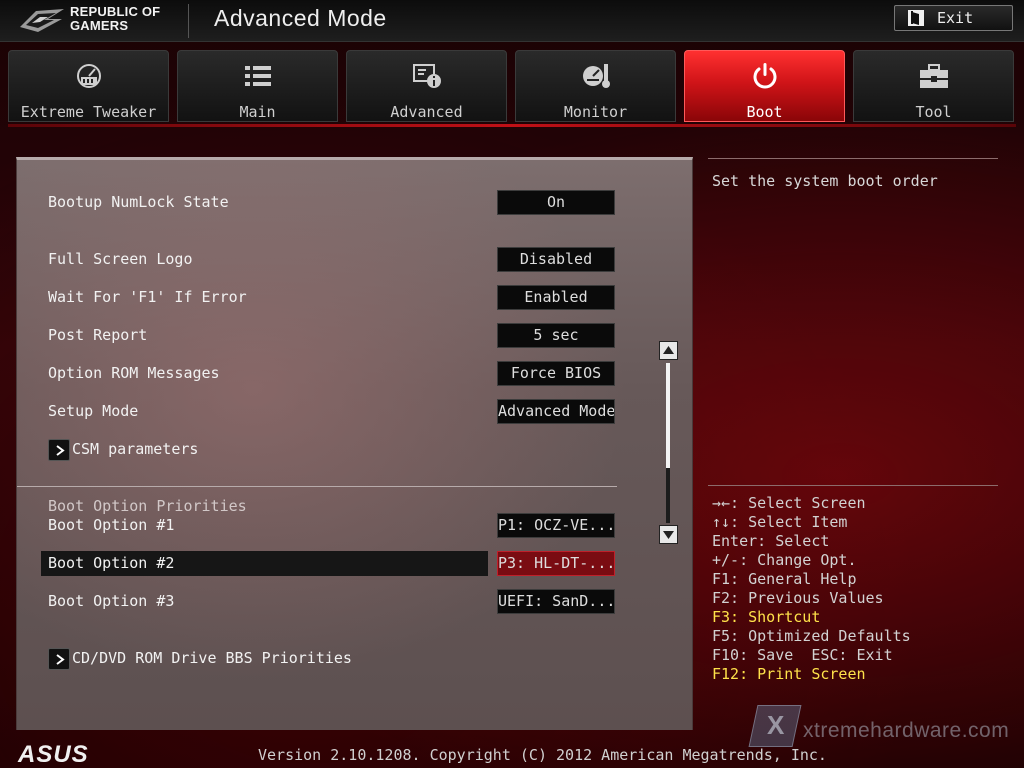 Image resolution: width=1024 pixels, height=768 pixels. What do you see at coordinates (212, 658) in the screenshot?
I see `cddvd-bbs-priorities-label: CD/DVD ROM Drive BBS Priorities` at bounding box center [212, 658].